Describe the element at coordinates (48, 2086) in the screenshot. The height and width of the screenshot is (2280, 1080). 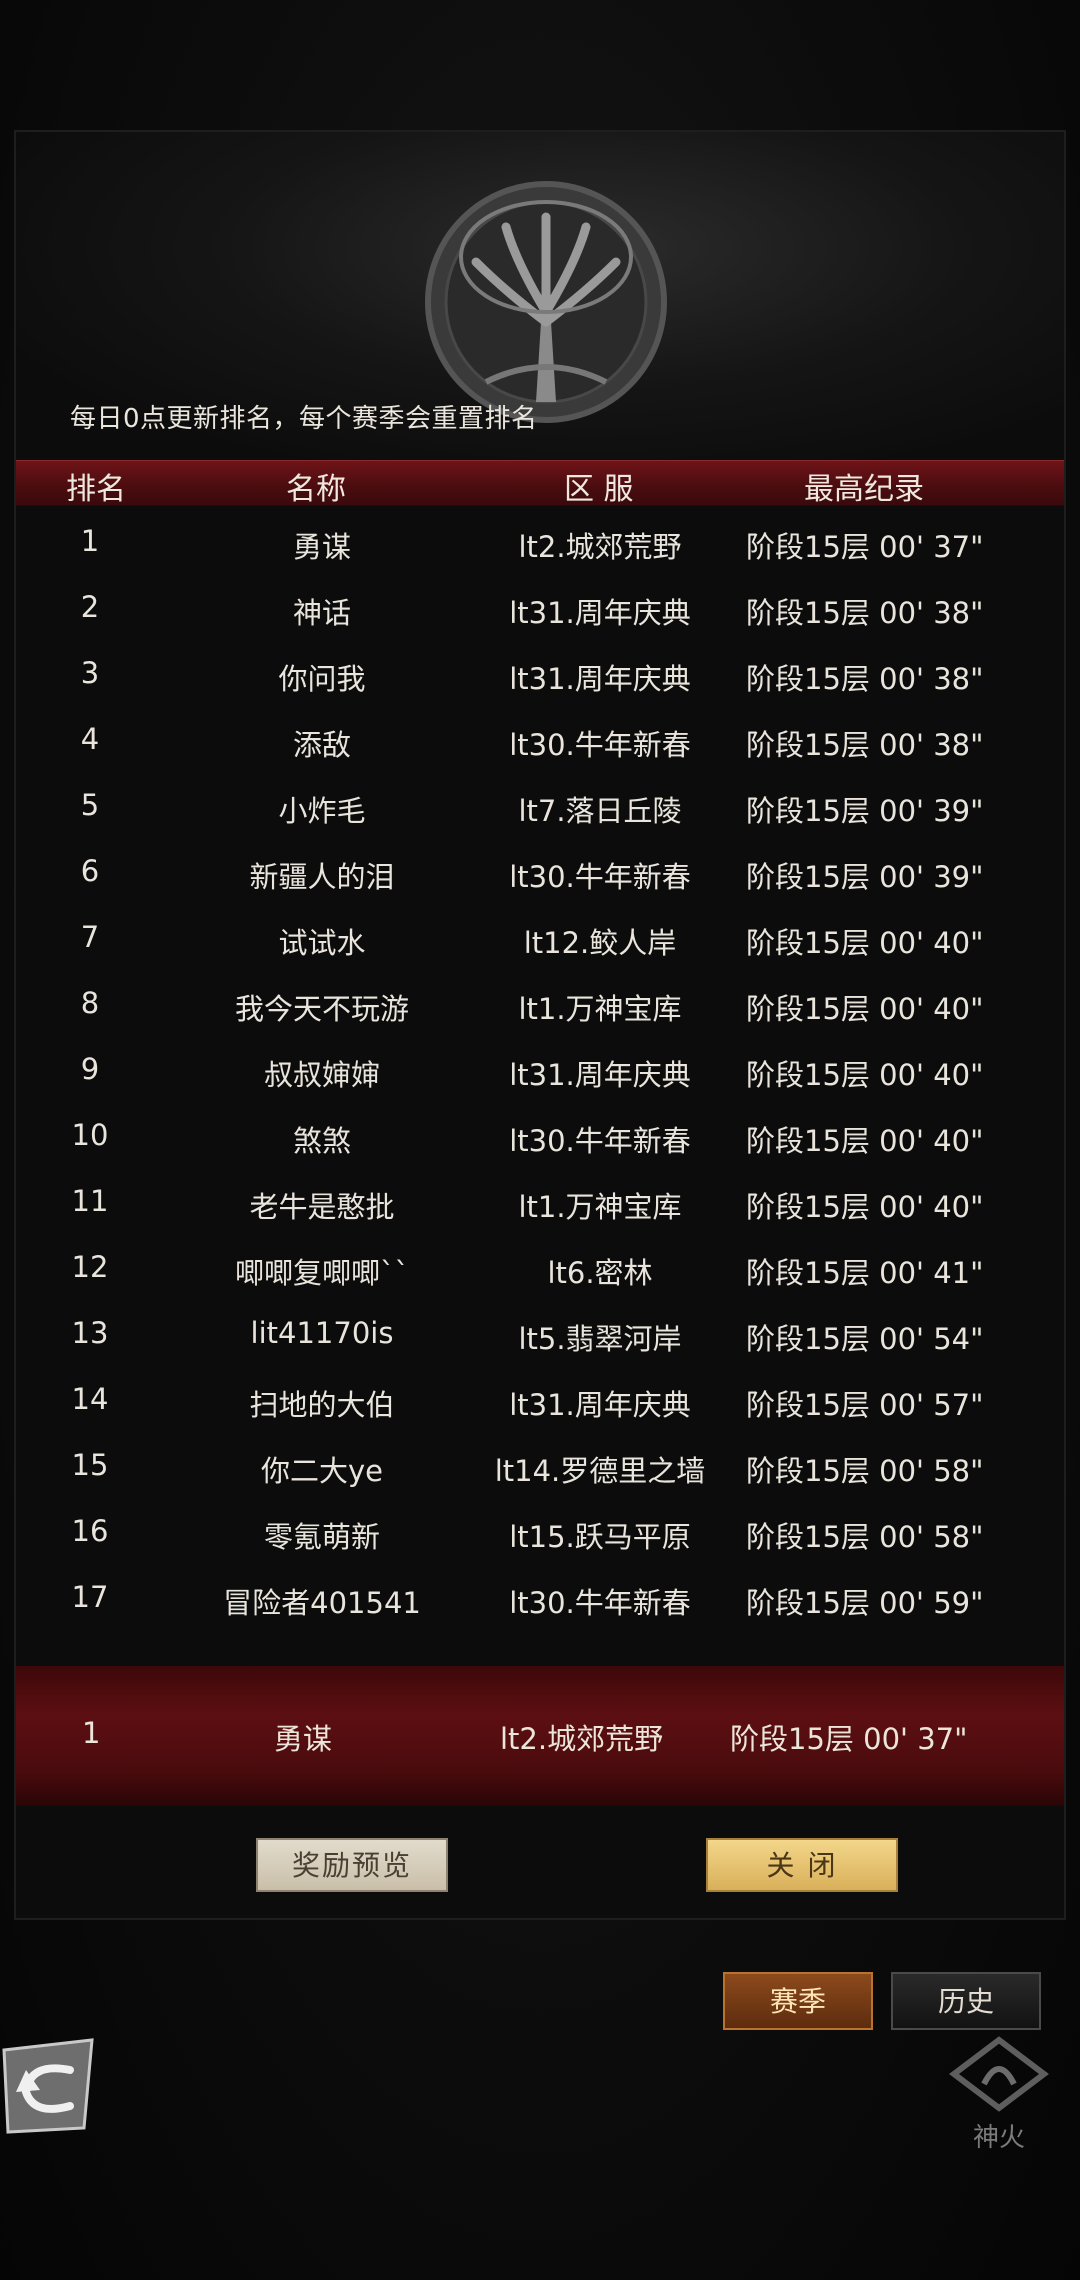
I see `back-arrow-icon` at that location.